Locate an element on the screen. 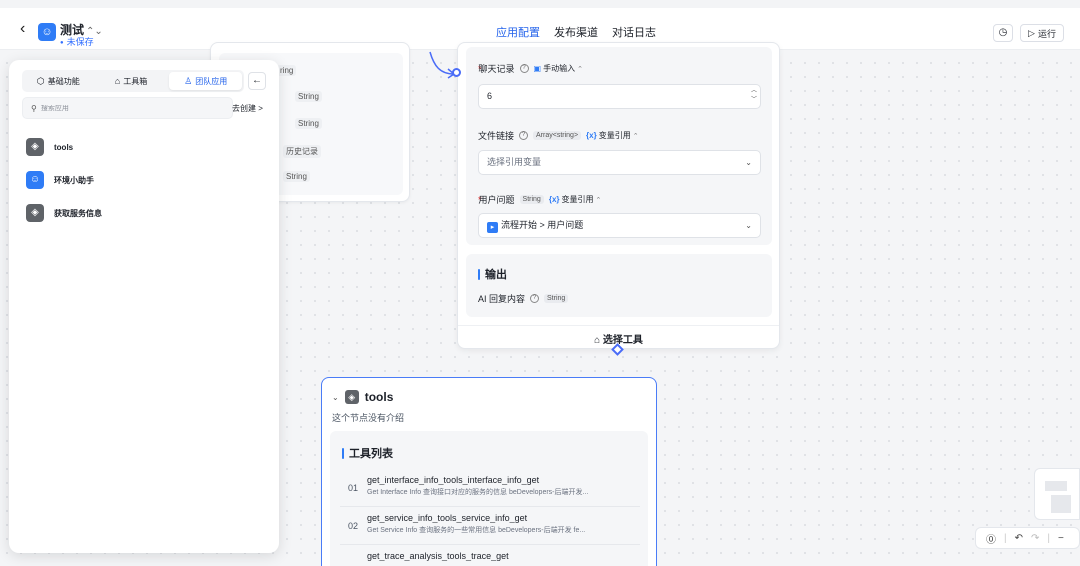 The image size is (1080, 566). user-question-label: *用户问题 String {x} 变量引用 ⌃ is located at coordinates (540, 199).